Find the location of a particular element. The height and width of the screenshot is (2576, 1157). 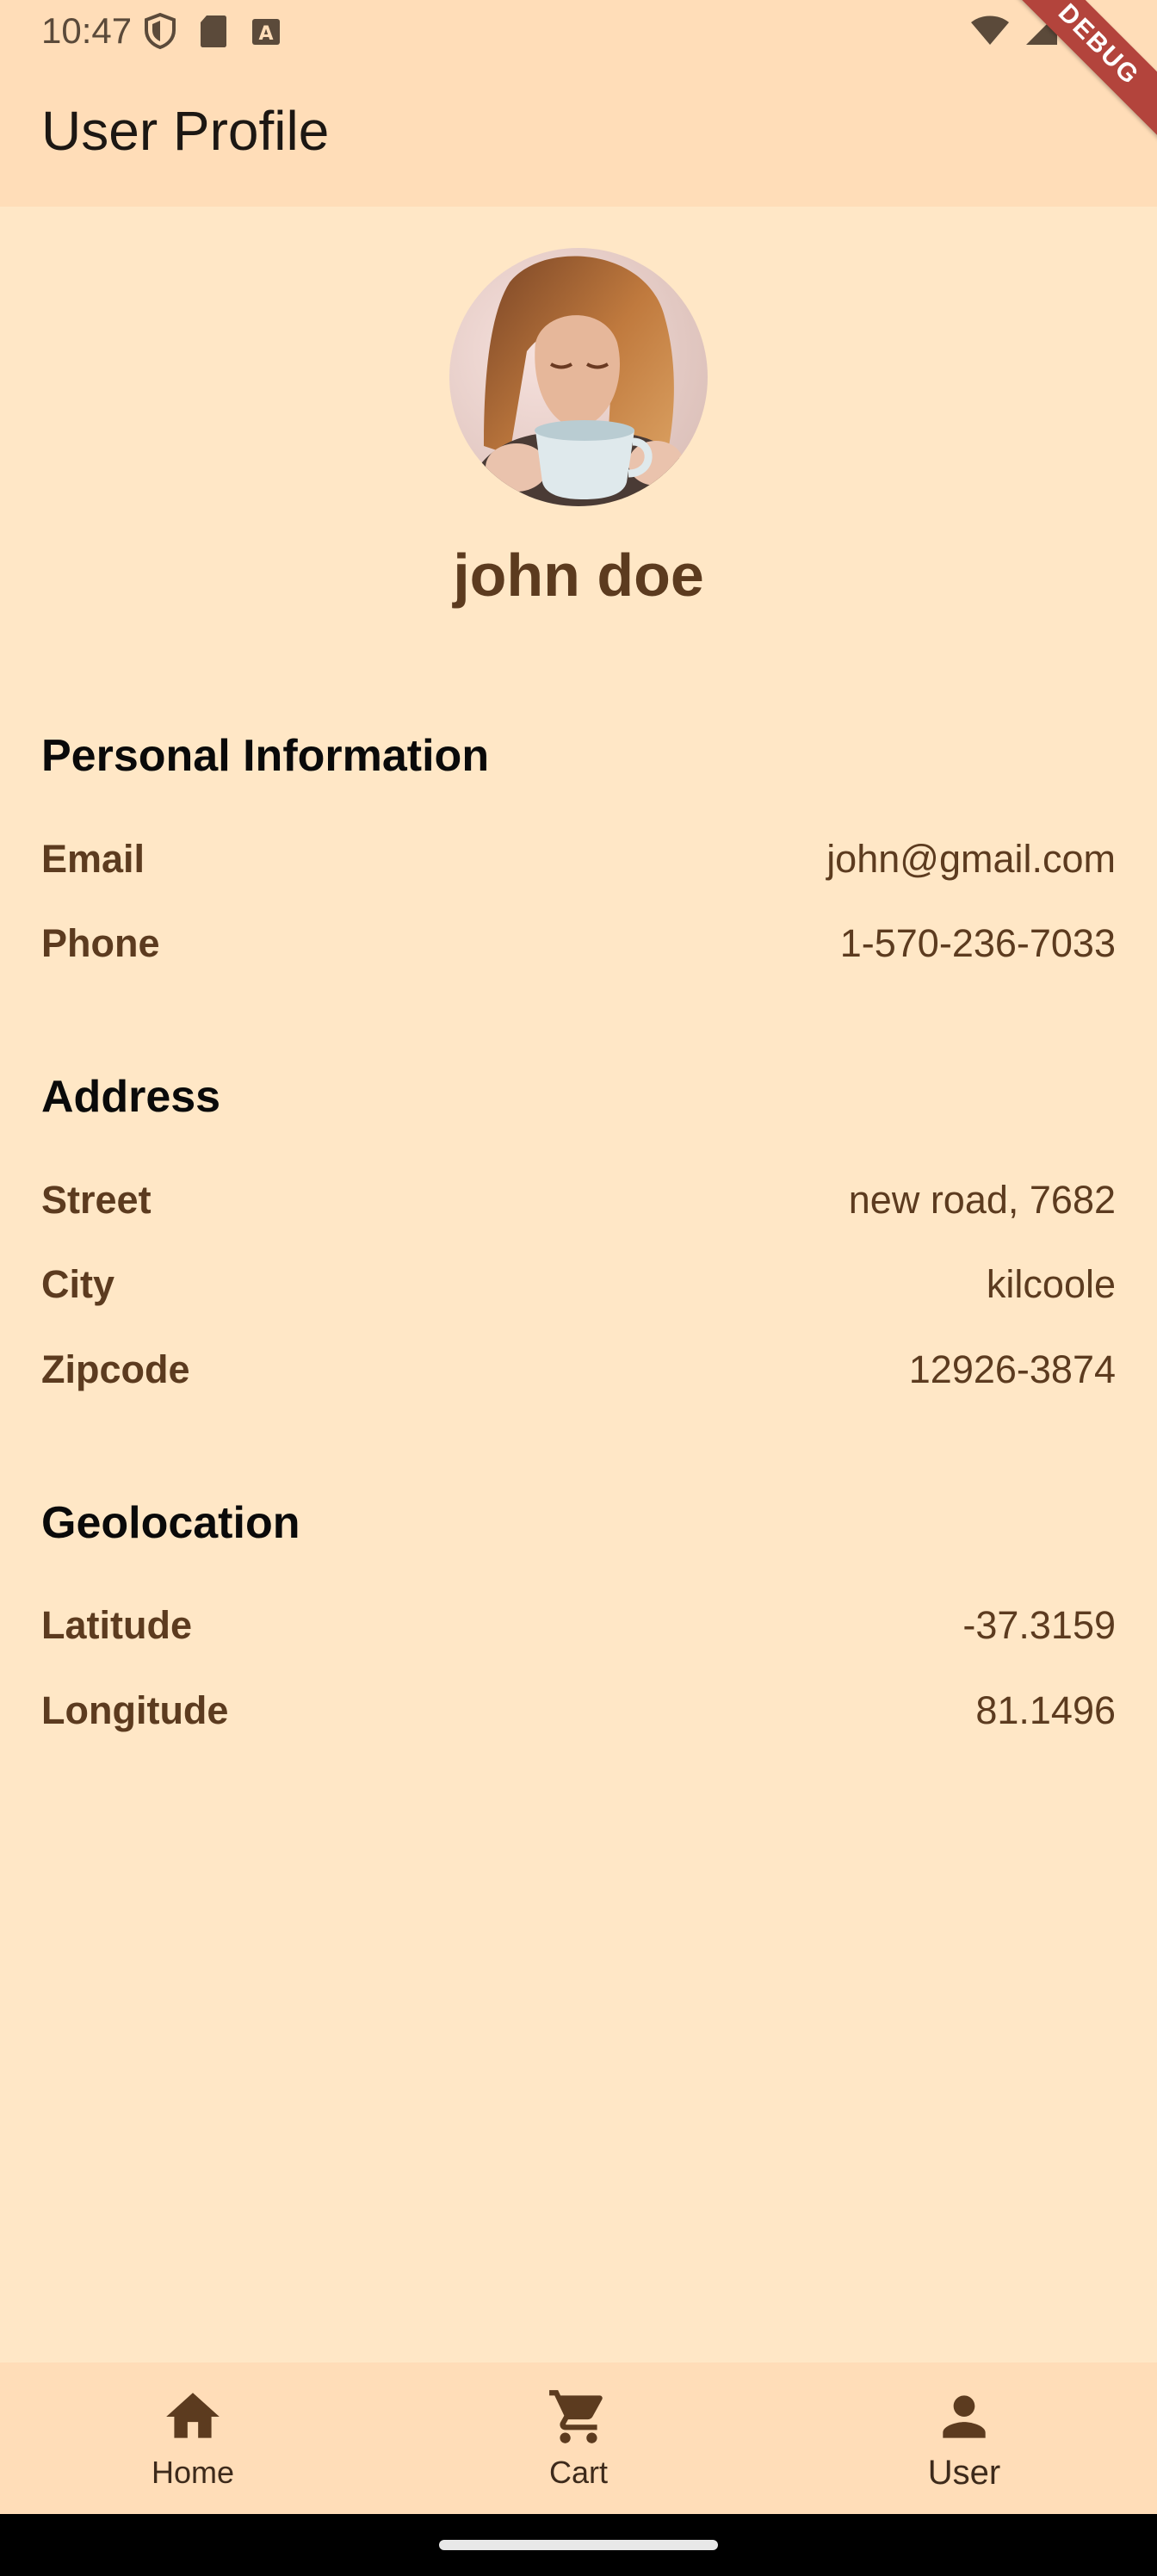

status-icons-left: A is located at coordinates (213, 33).